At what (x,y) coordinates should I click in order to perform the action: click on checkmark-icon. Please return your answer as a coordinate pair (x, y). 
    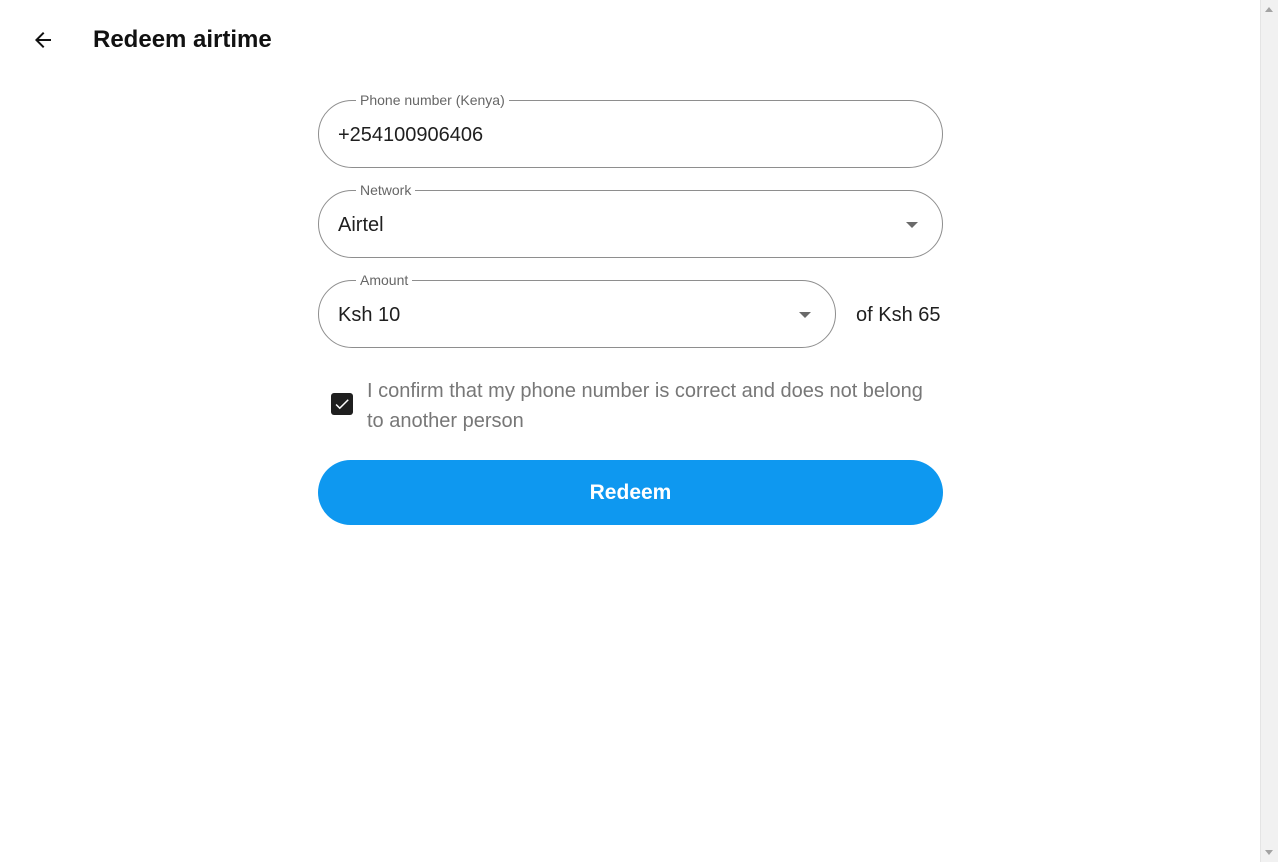
    Looking at the image, I should click on (342, 404).